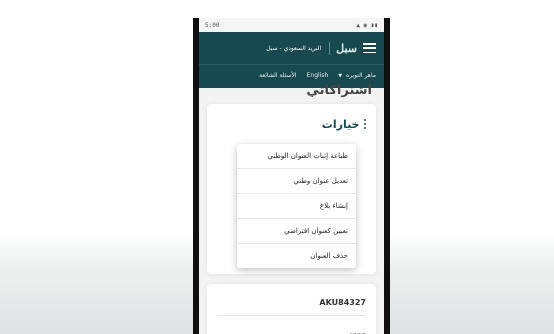 The height and width of the screenshot is (334, 554). I want to click on options-header: خيارات, so click(291, 124).